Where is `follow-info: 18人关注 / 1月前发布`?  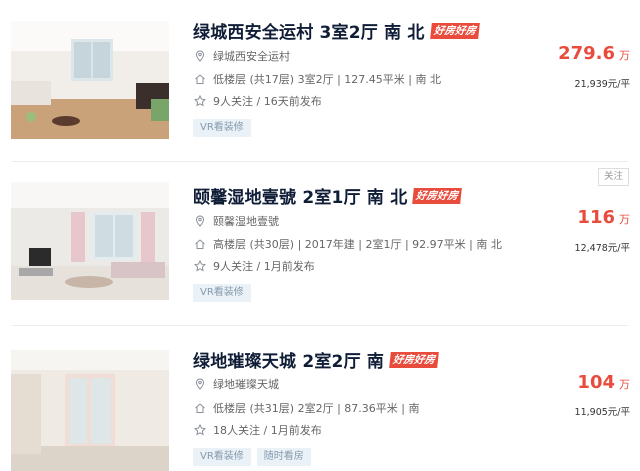
follow-info: 18人关注 / 1月前发布 is located at coordinates (267, 430).